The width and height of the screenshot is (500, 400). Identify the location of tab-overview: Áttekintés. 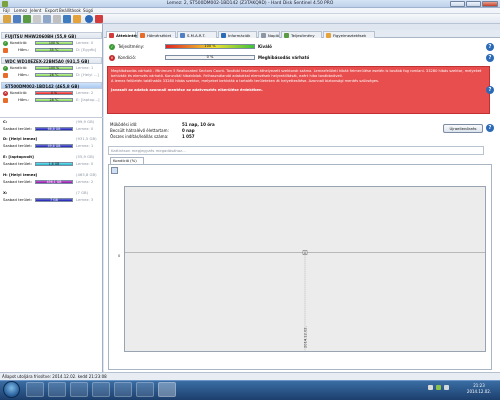
(122, 34).